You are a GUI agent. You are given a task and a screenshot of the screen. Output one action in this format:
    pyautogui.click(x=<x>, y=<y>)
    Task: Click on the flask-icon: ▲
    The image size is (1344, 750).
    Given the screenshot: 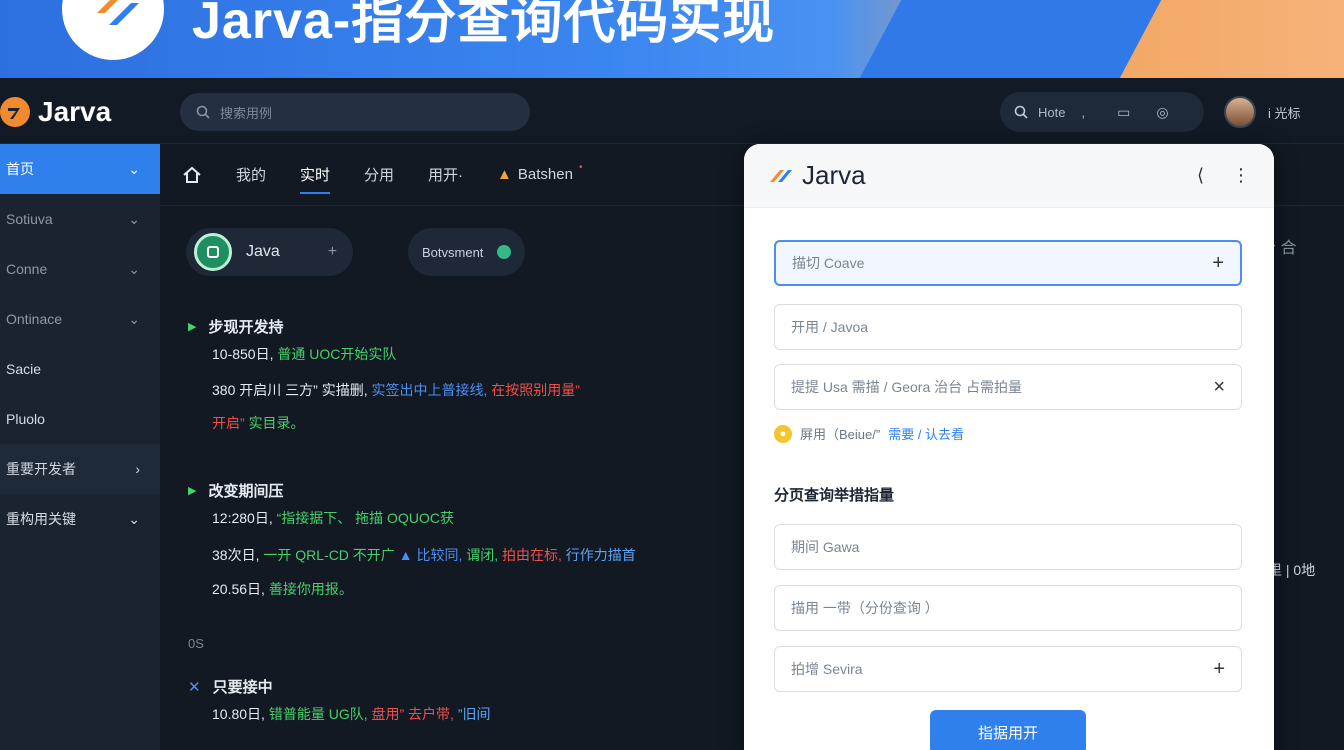 What is the action you would take?
    pyautogui.click(x=504, y=174)
    